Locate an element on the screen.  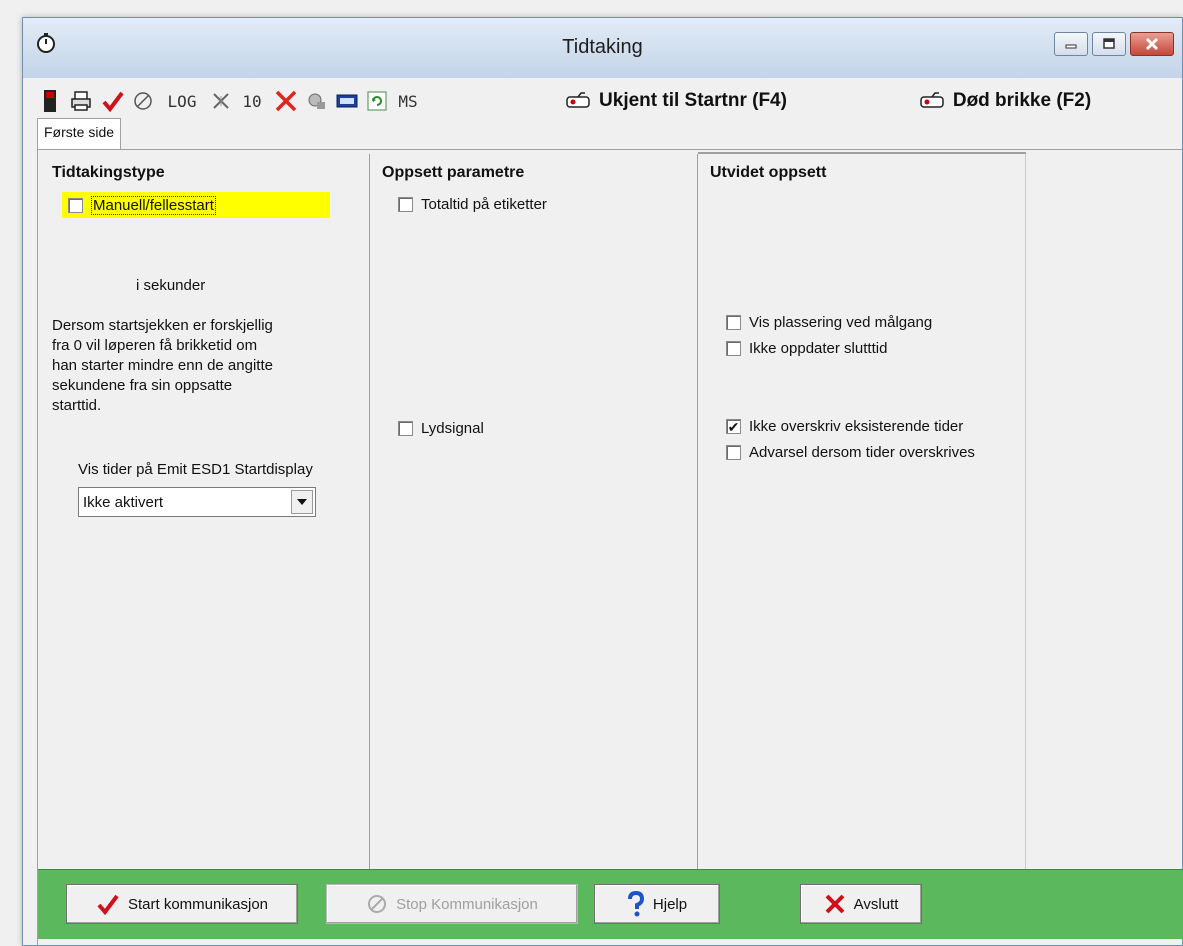
minimize-icon is located at coordinates (1071, 46).